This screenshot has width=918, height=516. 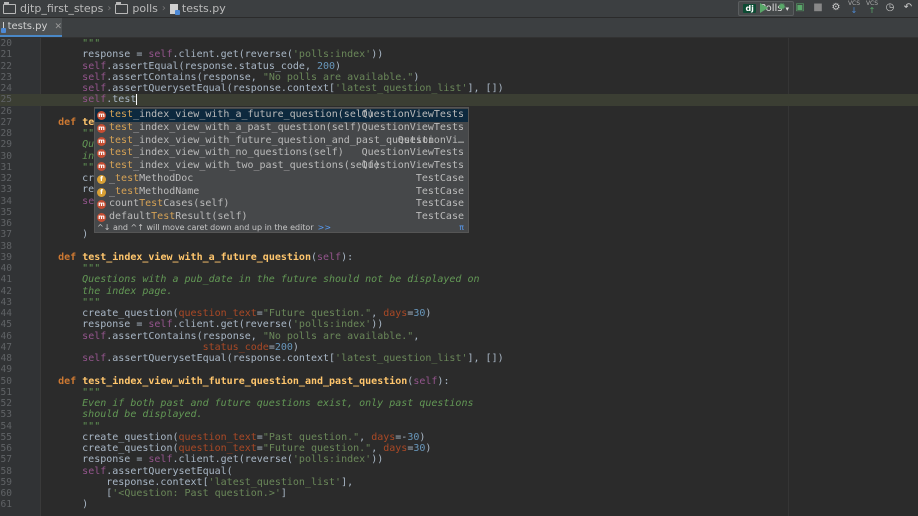 What do you see at coordinates (64, 189) in the screenshot?
I see `code-text: re` at bounding box center [64, 189].